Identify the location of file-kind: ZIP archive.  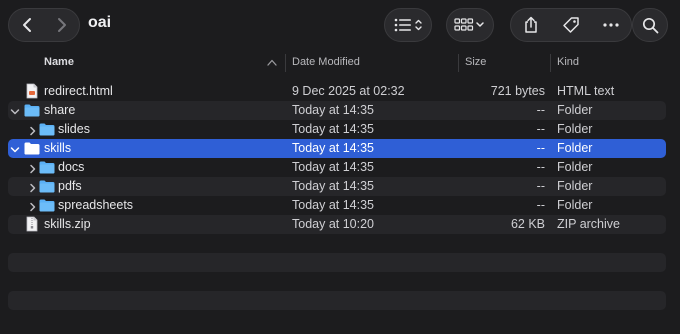
(588, 224).